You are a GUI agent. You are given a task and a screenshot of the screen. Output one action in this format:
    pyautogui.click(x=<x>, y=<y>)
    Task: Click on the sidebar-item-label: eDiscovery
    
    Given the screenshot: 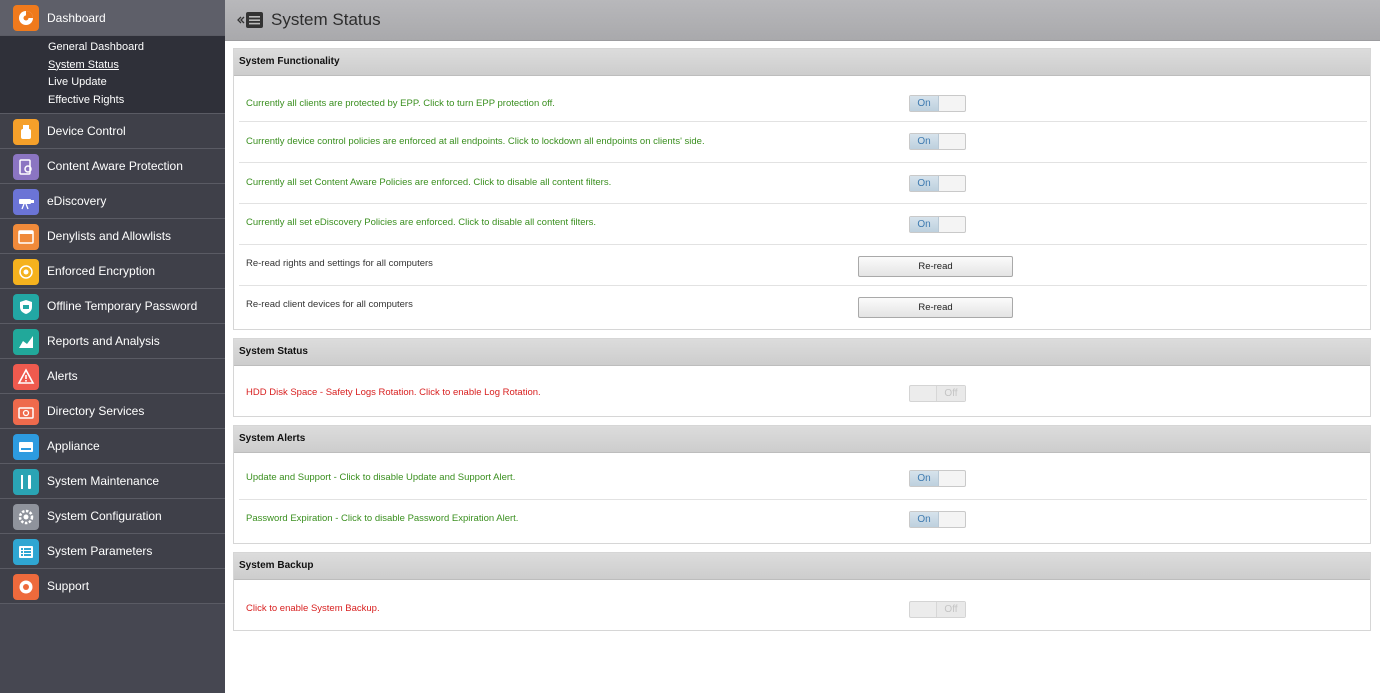 What is the action you would take?
    pyautogui.click(x=77, y=201)
    